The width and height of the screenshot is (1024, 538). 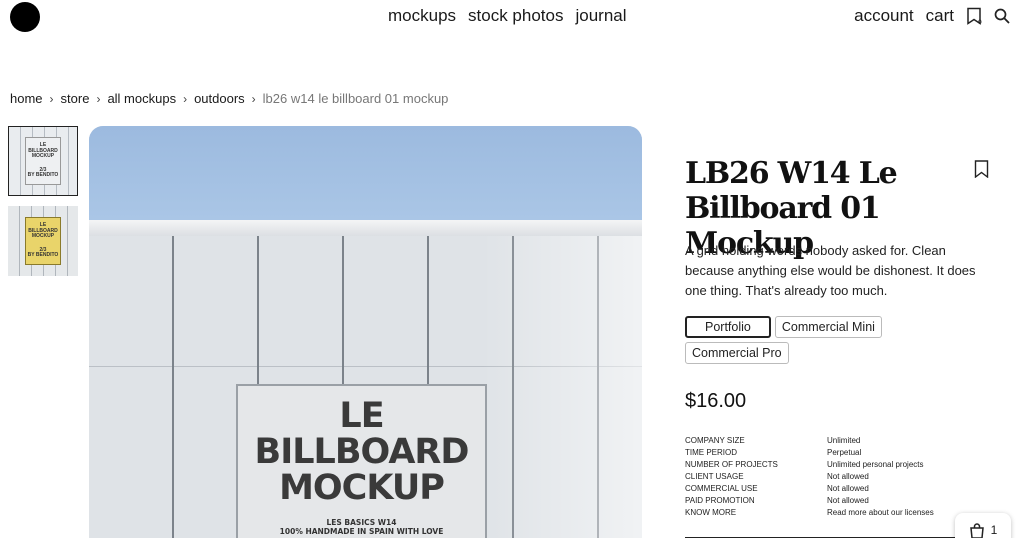 I want to click on main-nav: mockups stock photos journal, so click(x=507, y=16).